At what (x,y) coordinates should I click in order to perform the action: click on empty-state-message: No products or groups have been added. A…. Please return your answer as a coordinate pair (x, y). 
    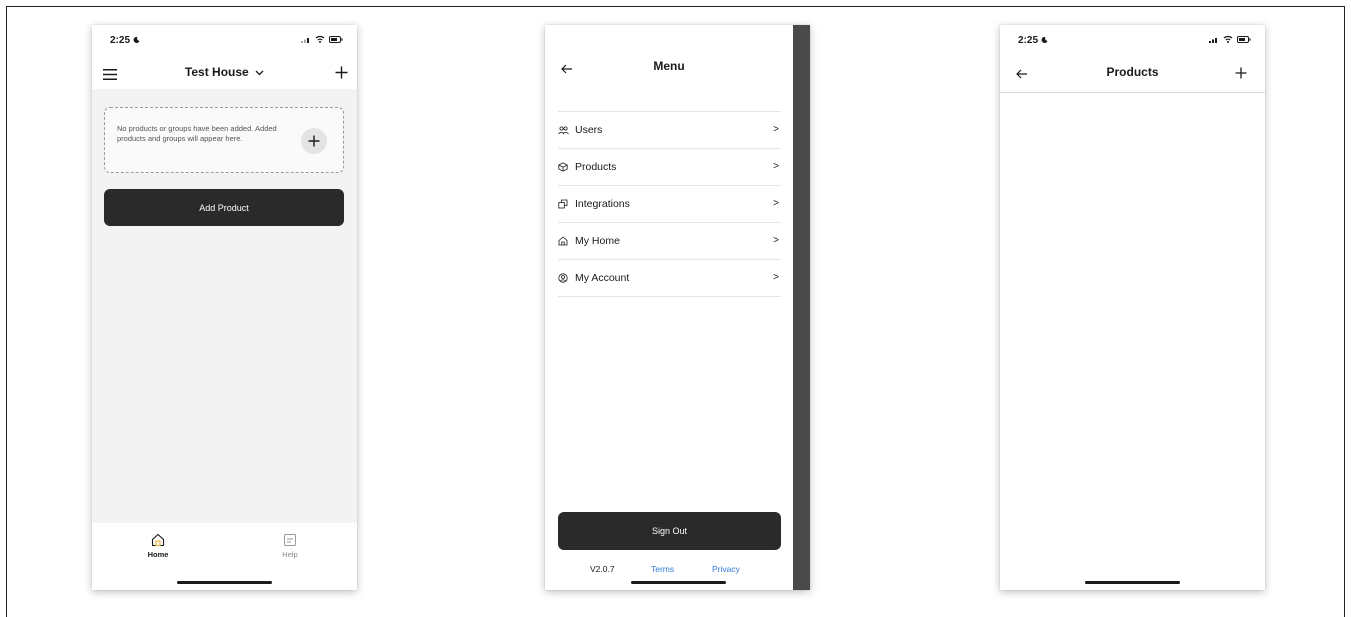
    Looking at the image, I should click on (197, 133).